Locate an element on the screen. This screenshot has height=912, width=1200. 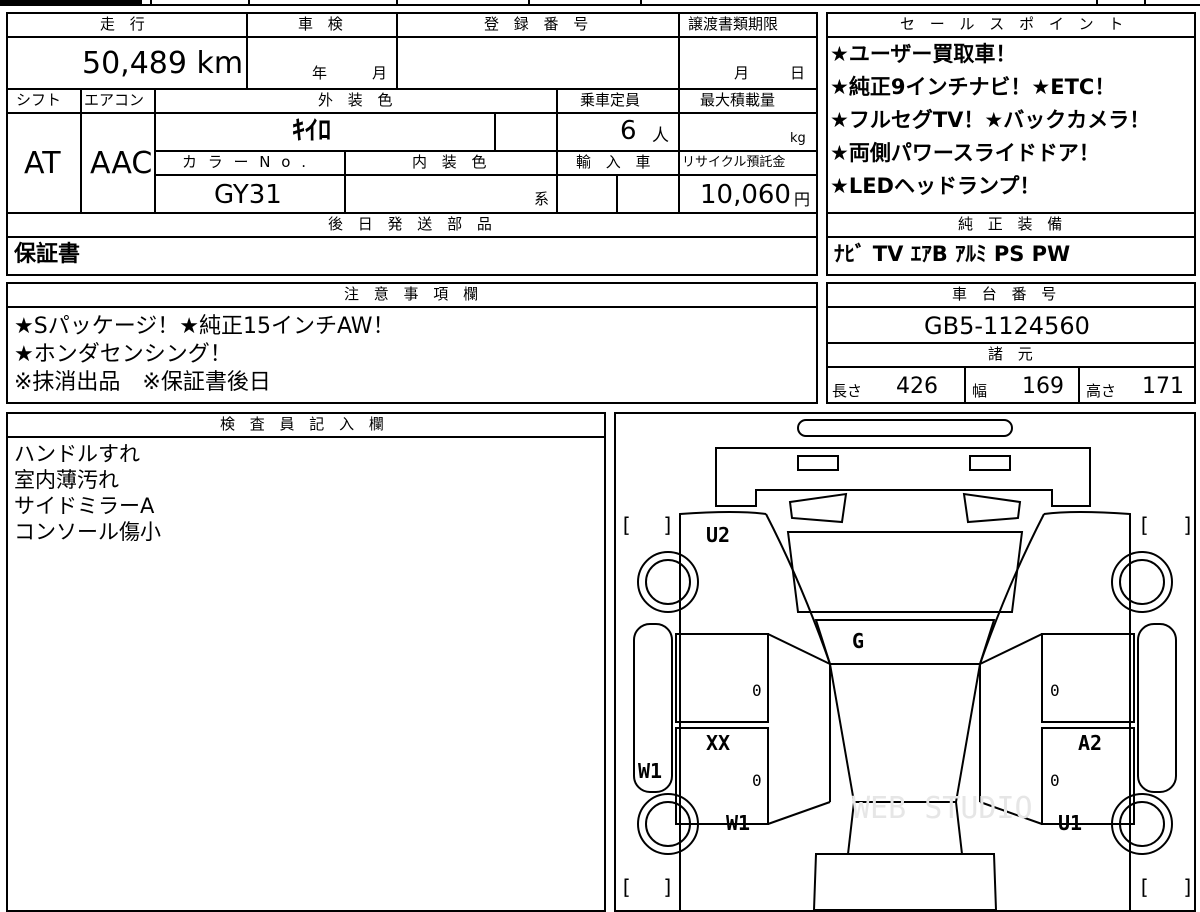
sales-point-line: ★両側パワースライドドア！ is located at coordinates (965, 153).